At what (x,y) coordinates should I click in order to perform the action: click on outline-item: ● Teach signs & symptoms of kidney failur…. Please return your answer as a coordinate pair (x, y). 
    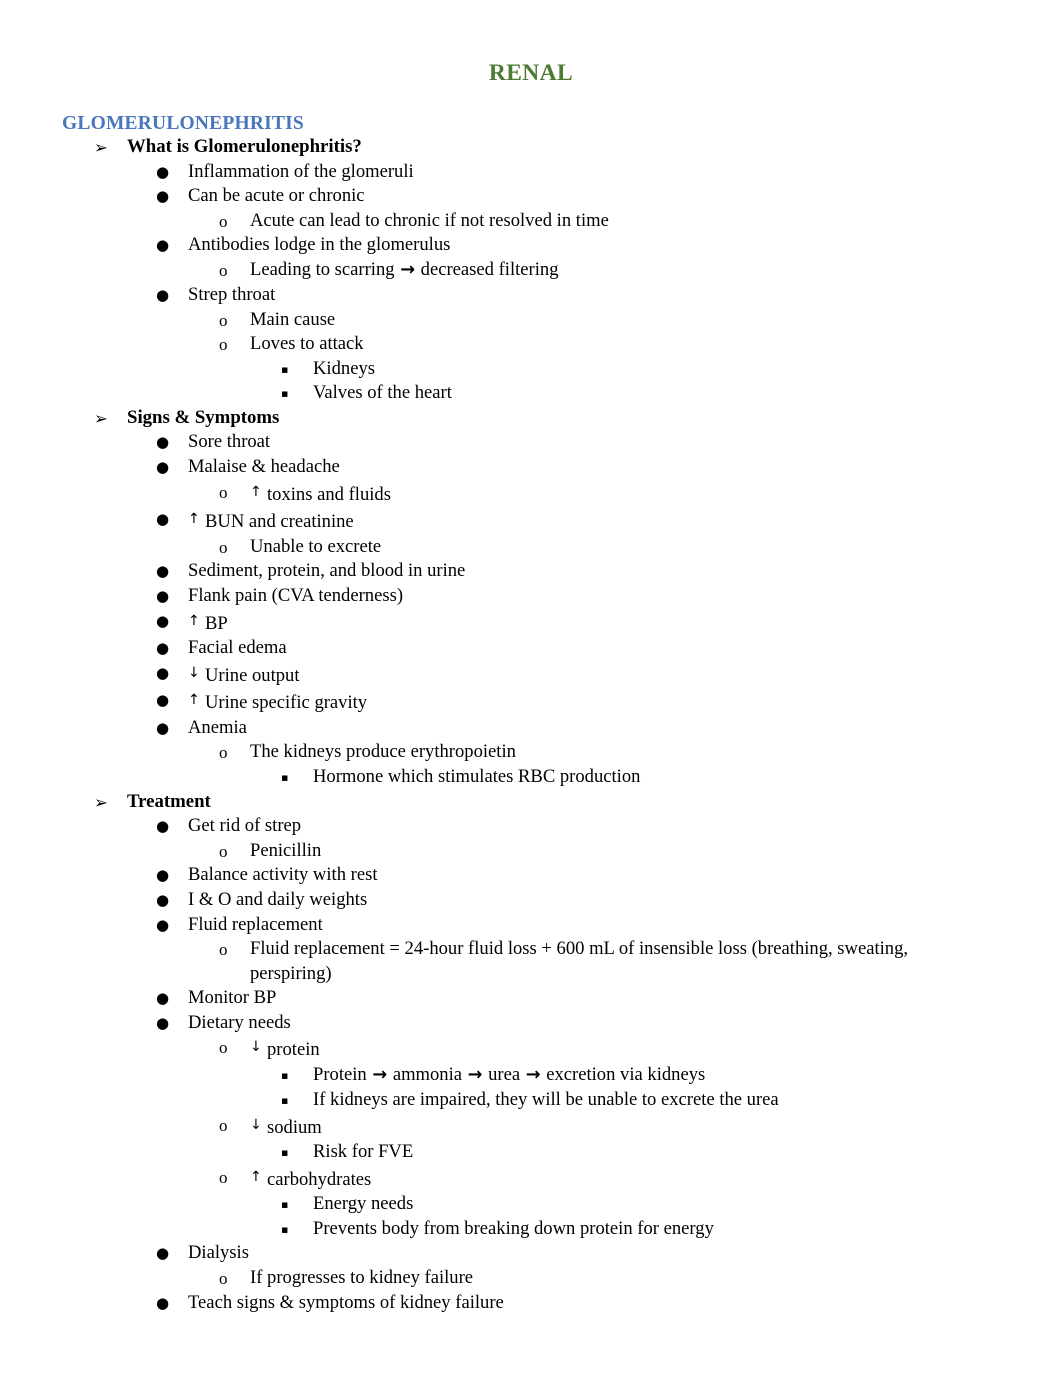
    Looking at the image, I should click on (531, 1303).